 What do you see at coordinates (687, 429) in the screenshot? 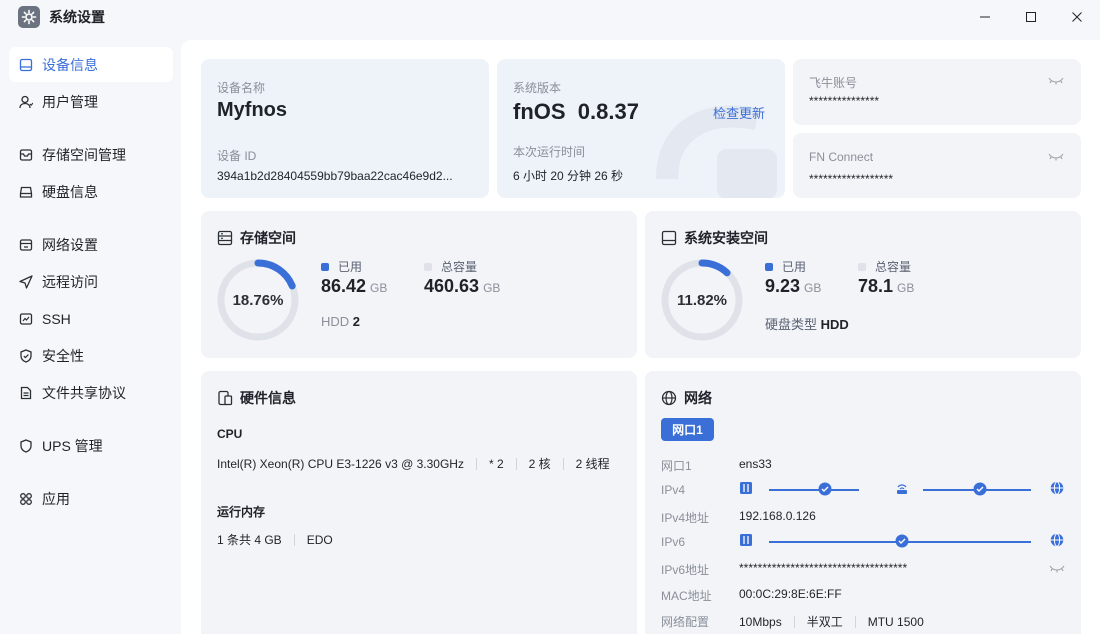
I see `port-tab-1: 网口1` at bounding box center [687, 429].